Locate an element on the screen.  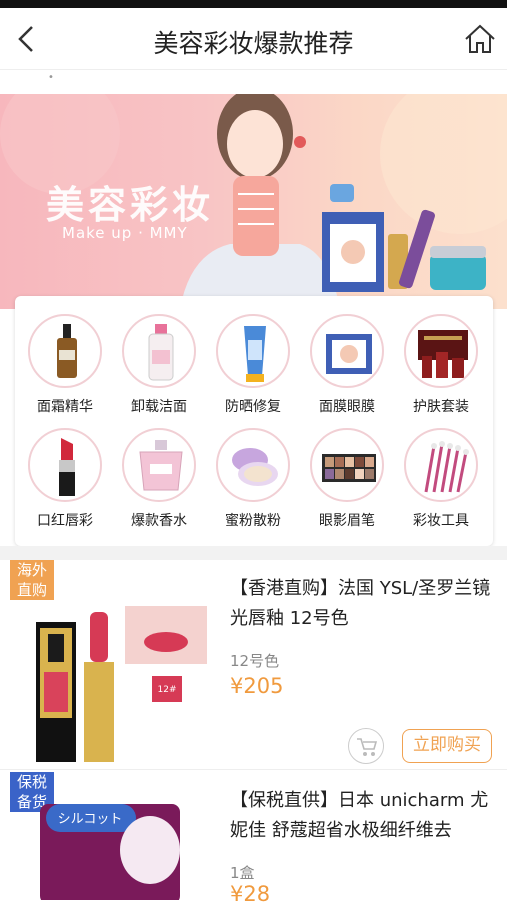
product-name: 【香港直购】法国 YSL/圣罗兰镜光唇釉 12号色 is located at coordinates (364, 604).